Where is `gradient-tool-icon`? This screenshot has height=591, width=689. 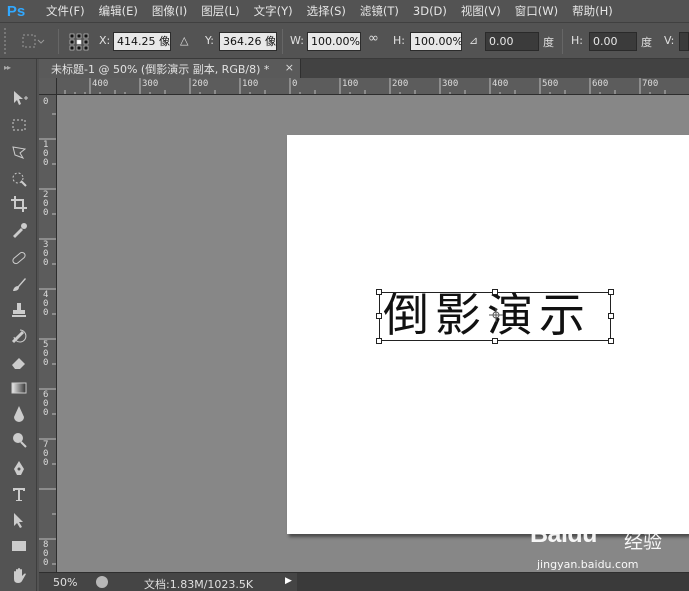 gradient-tool-icon is located at coordinates (19, 388).